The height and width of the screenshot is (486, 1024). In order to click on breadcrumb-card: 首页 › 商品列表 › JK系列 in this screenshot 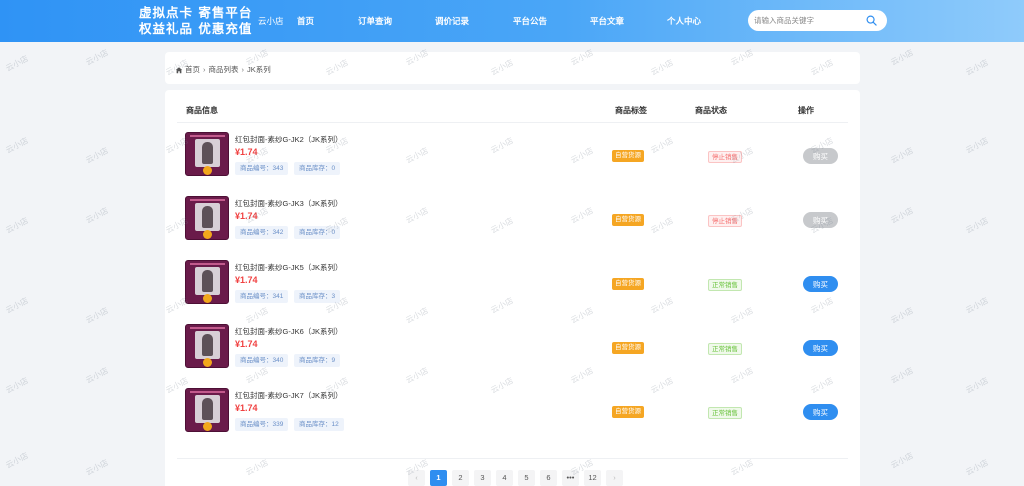, I will do `click(512, 68)`.